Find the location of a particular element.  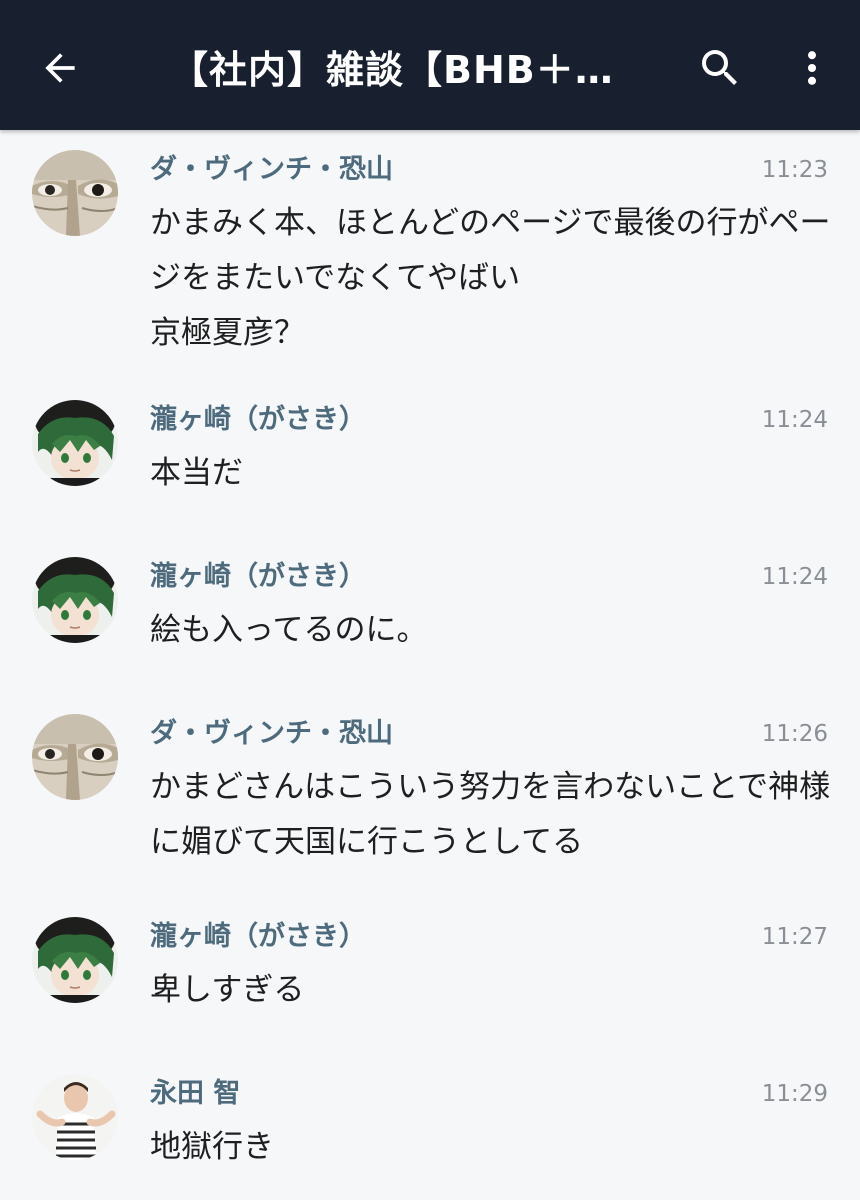

more-vertical-icon is located at coordinates (812, 68).